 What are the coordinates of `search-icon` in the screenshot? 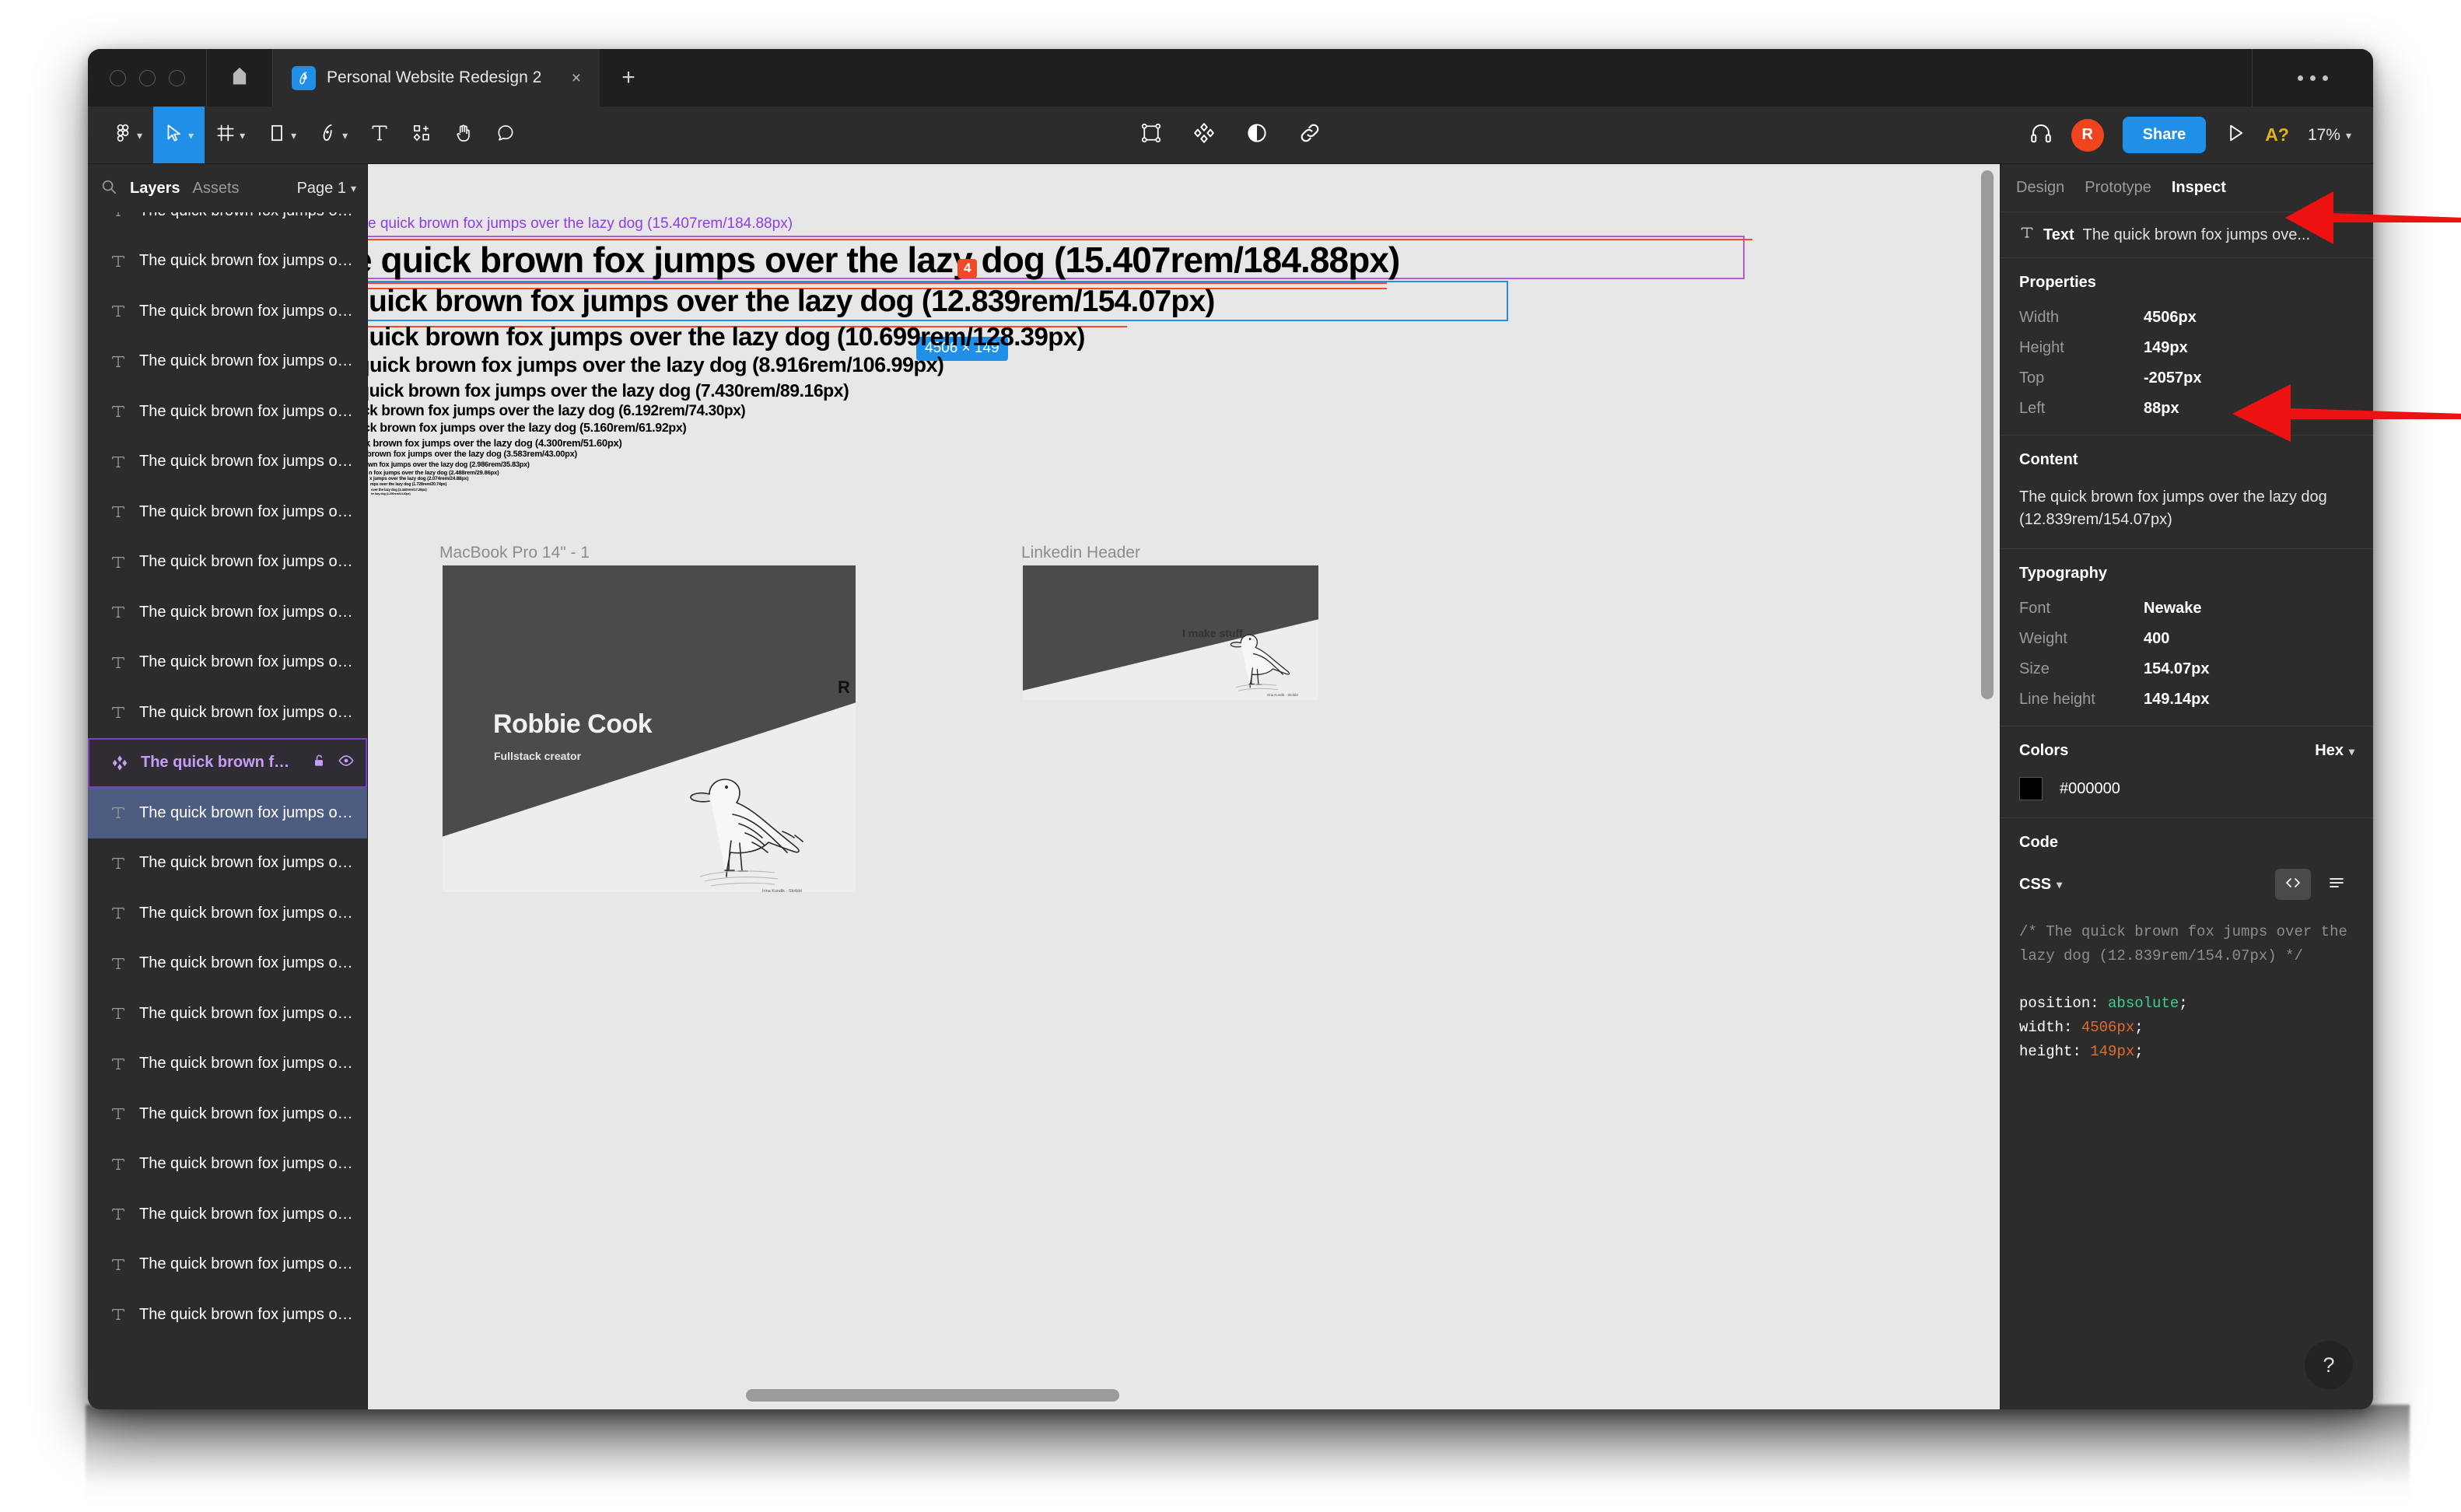 It's located at (108, 188).